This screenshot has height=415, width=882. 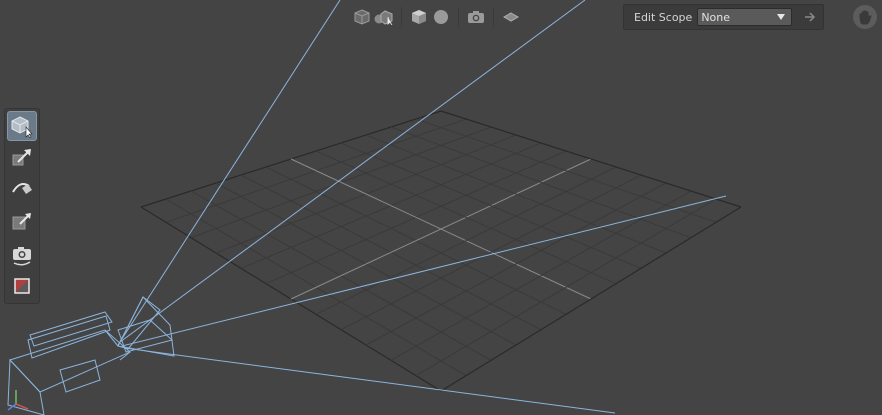 I want to click on viewport-toolbar, so click(x=436, y=17).